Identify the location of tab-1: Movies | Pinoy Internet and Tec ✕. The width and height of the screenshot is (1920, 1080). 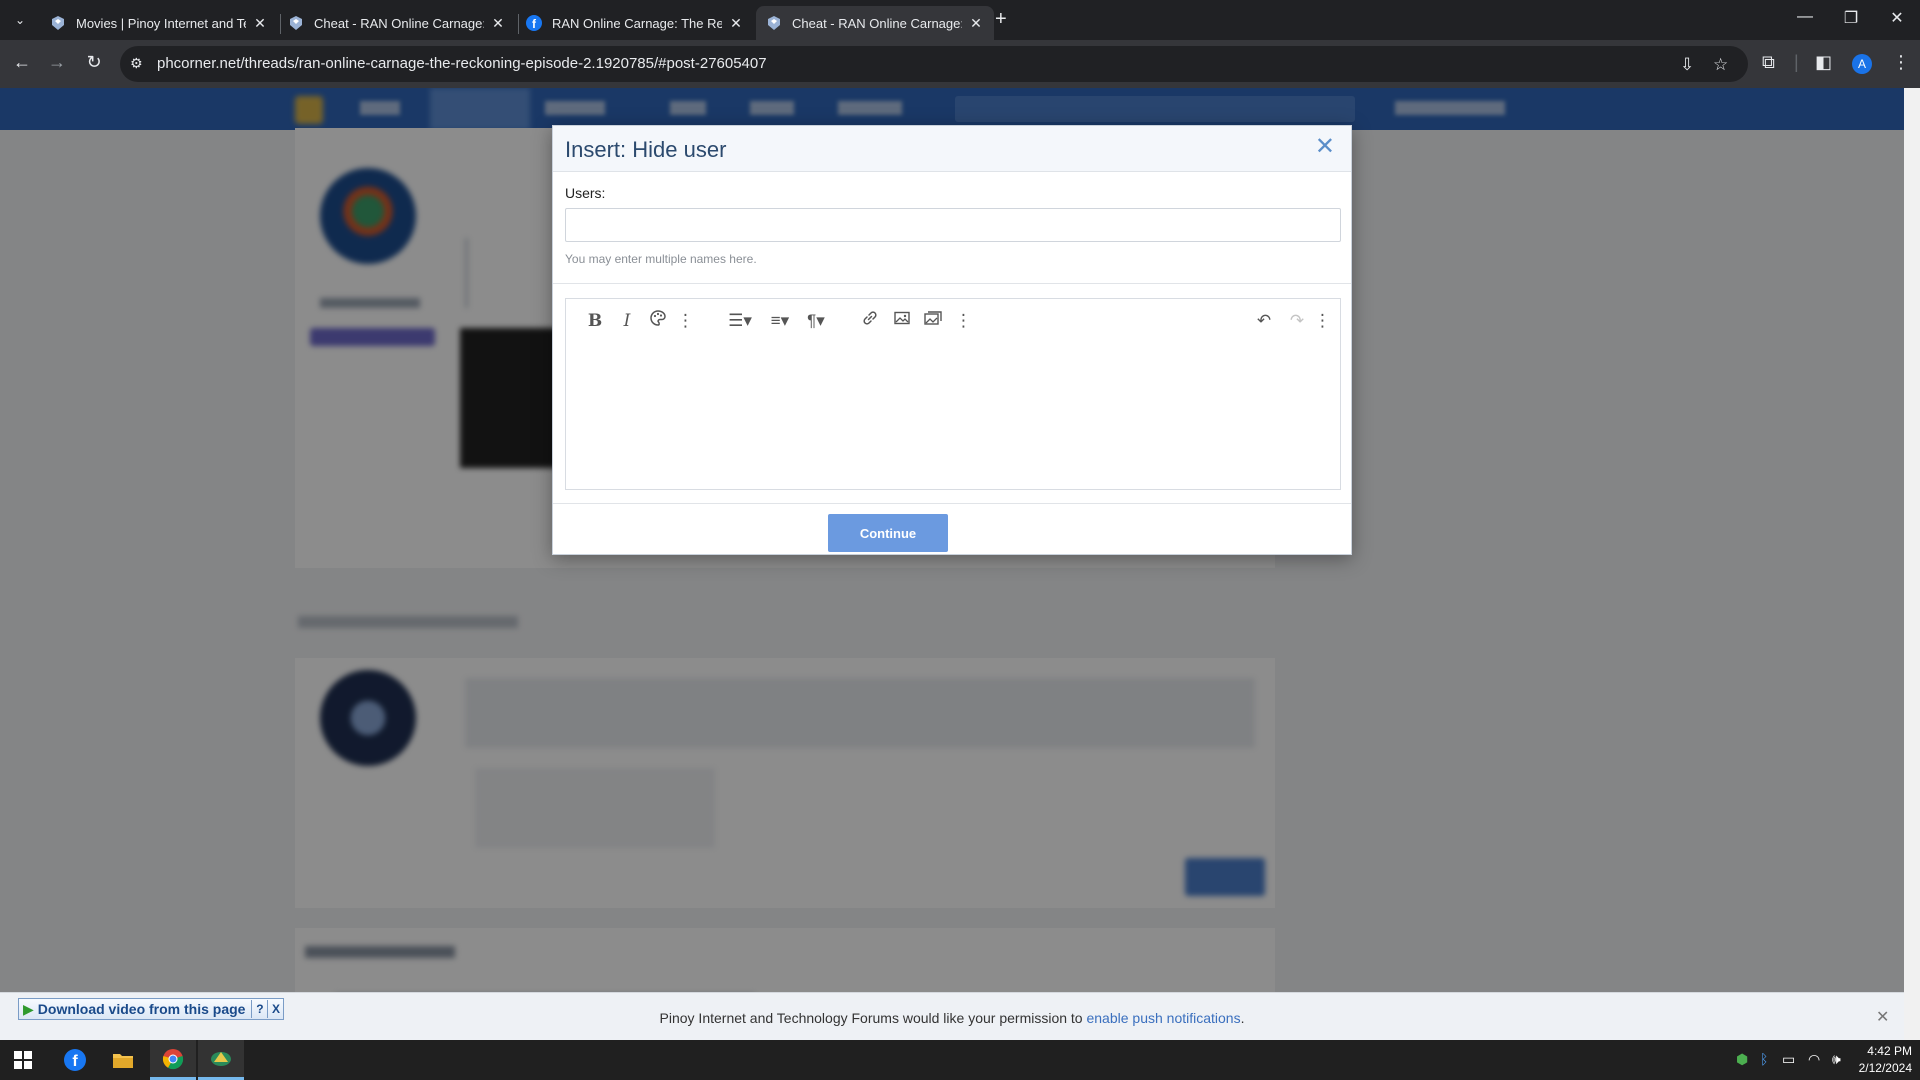
(159, 23).